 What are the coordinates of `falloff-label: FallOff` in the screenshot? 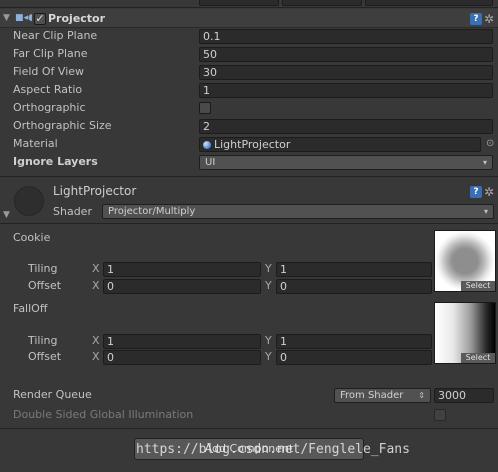 It's located at (30, 308).